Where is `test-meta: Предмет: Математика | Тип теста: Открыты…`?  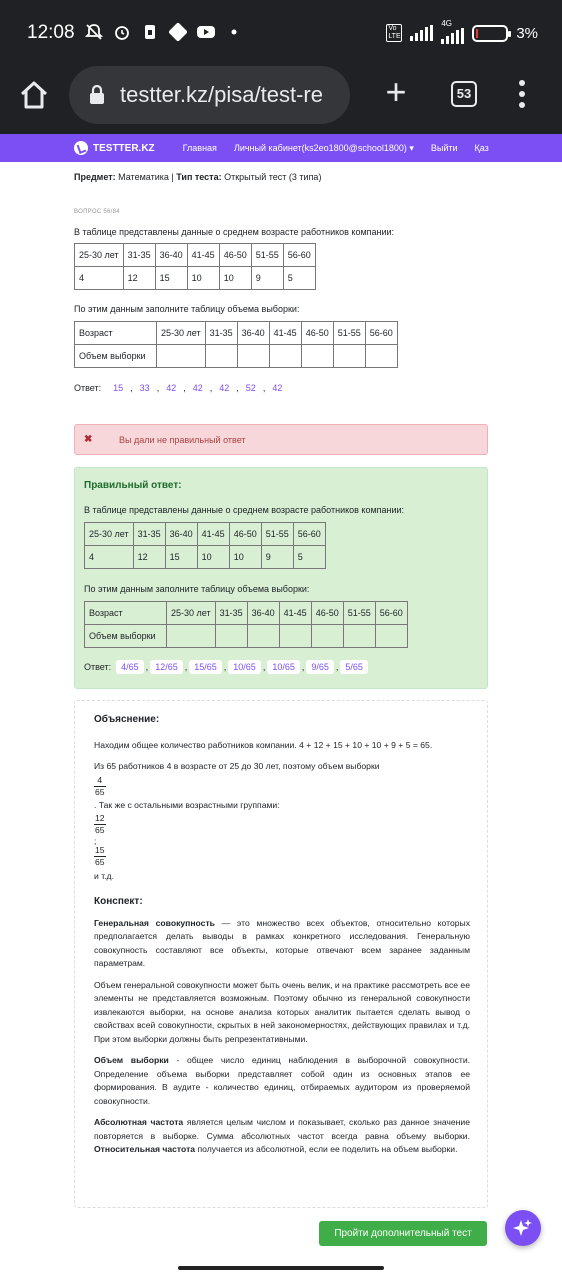
test-meta: Предмет: Математика | Тип теста: Открыты… is located at coordinates (198, 177).